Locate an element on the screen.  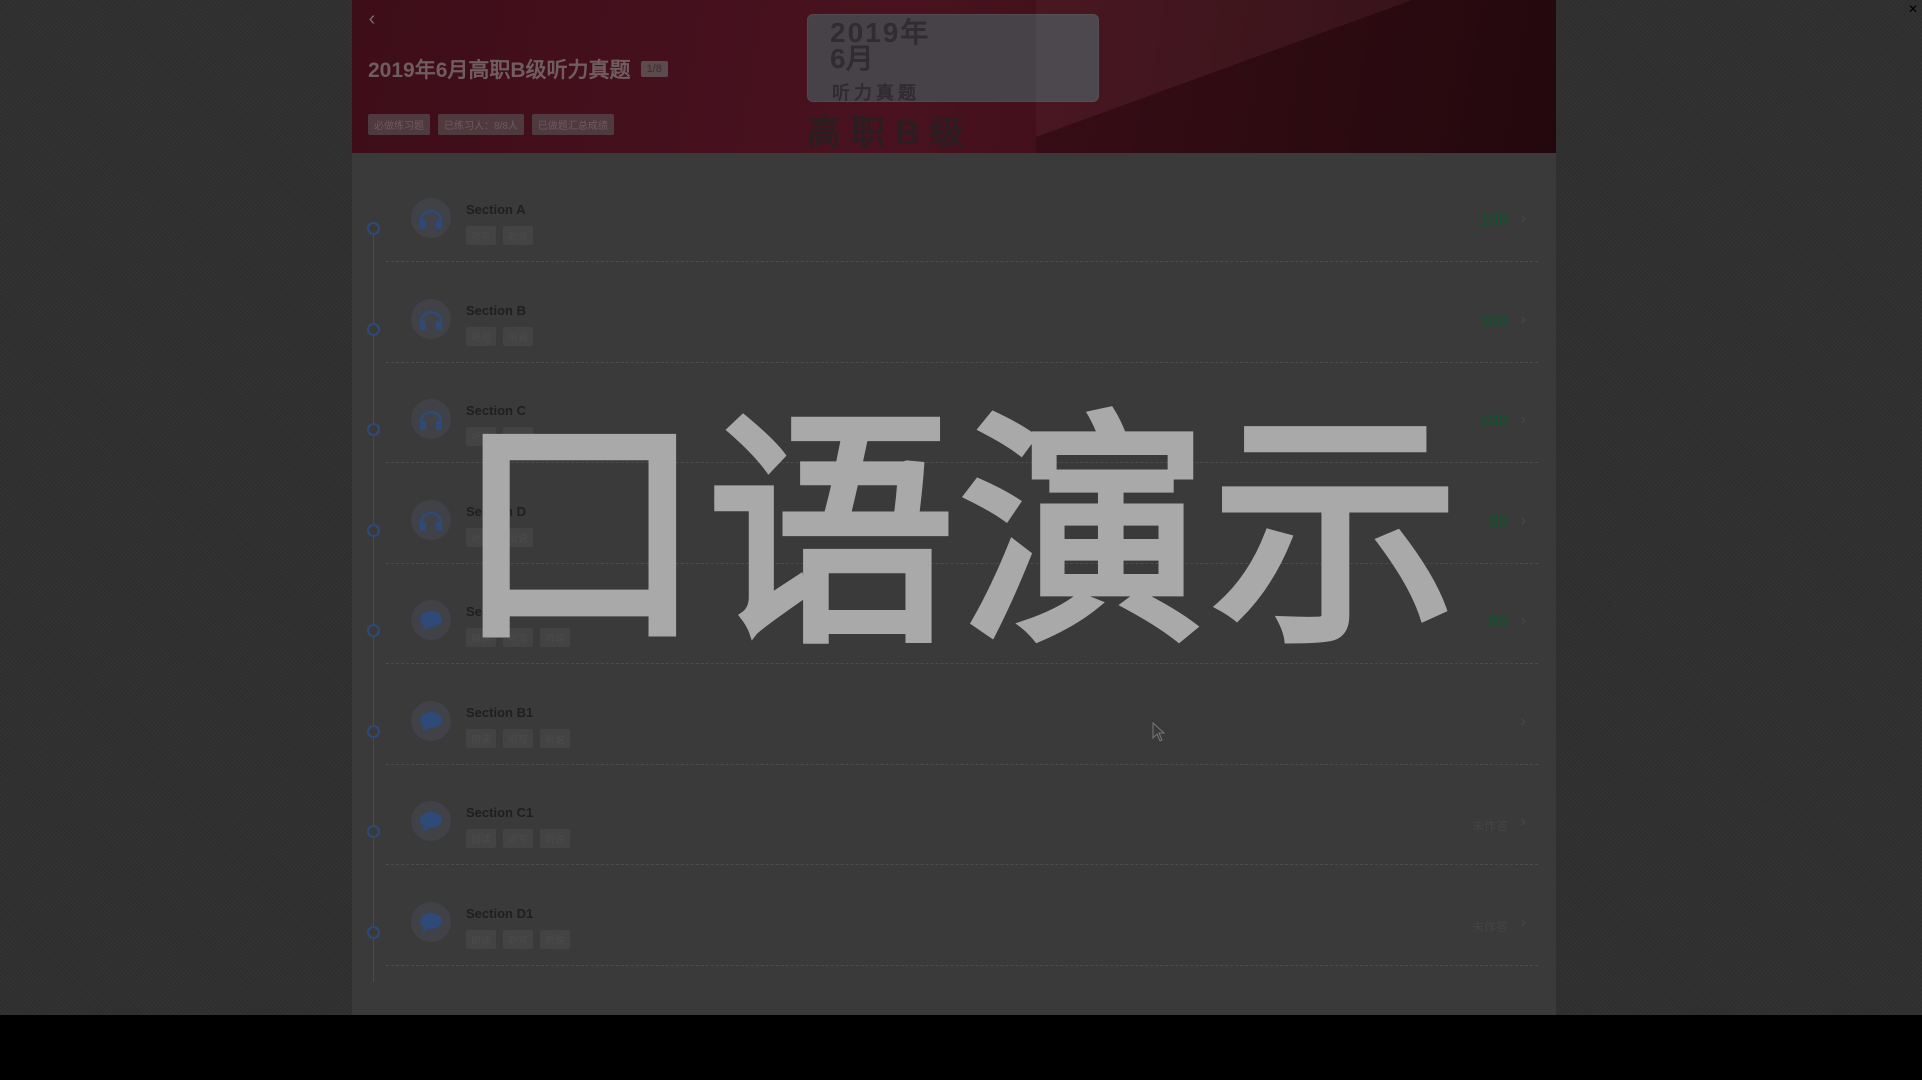
section-card: Section A 听写 听说 100 › is located at coordinates (962, 216).